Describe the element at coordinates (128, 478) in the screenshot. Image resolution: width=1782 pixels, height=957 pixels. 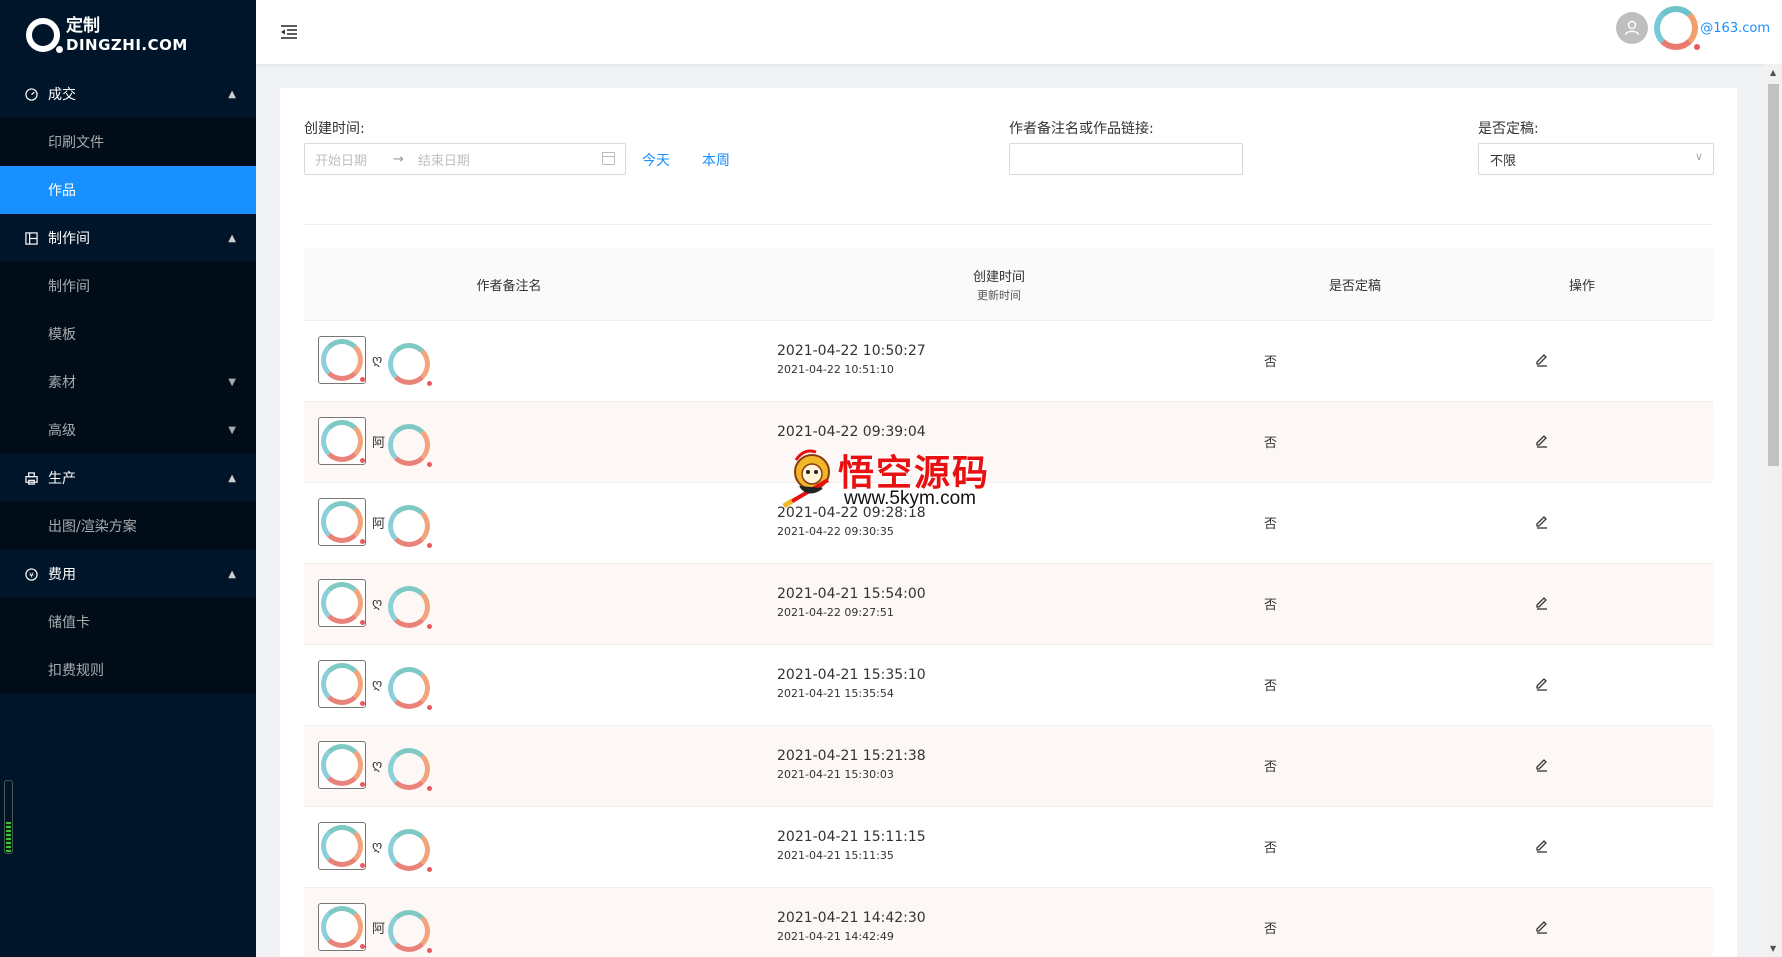
I see `menu-title-production: 生产 ▲` at that location.